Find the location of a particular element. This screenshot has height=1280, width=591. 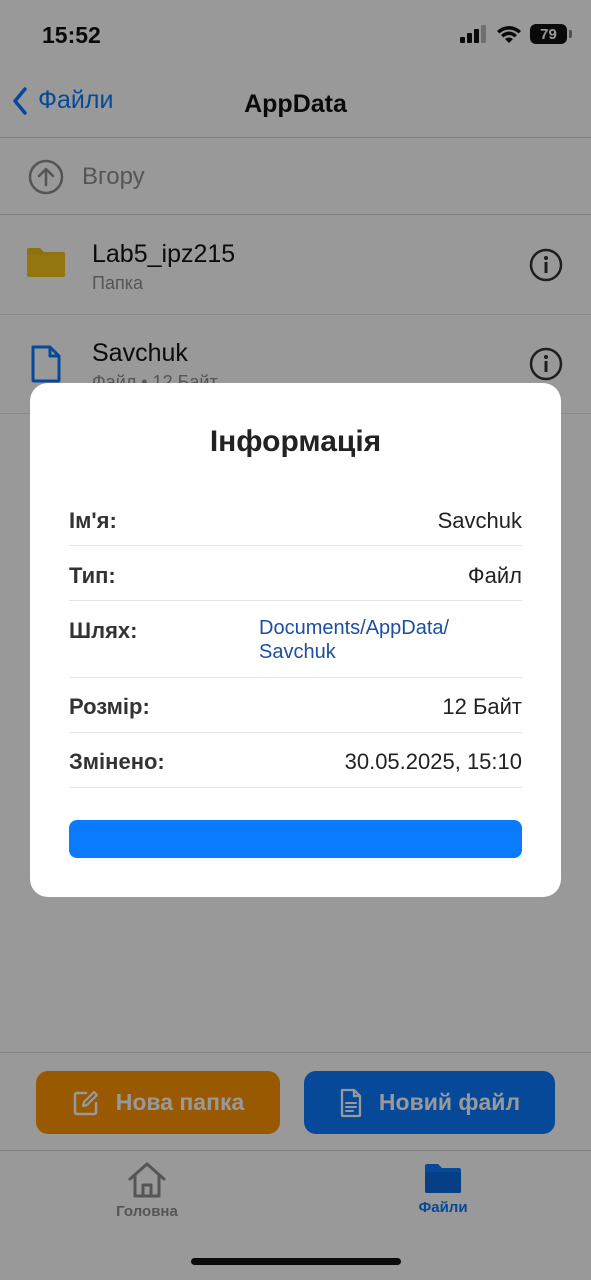

info-label: Змінено: is located at coordinates (117, 761).